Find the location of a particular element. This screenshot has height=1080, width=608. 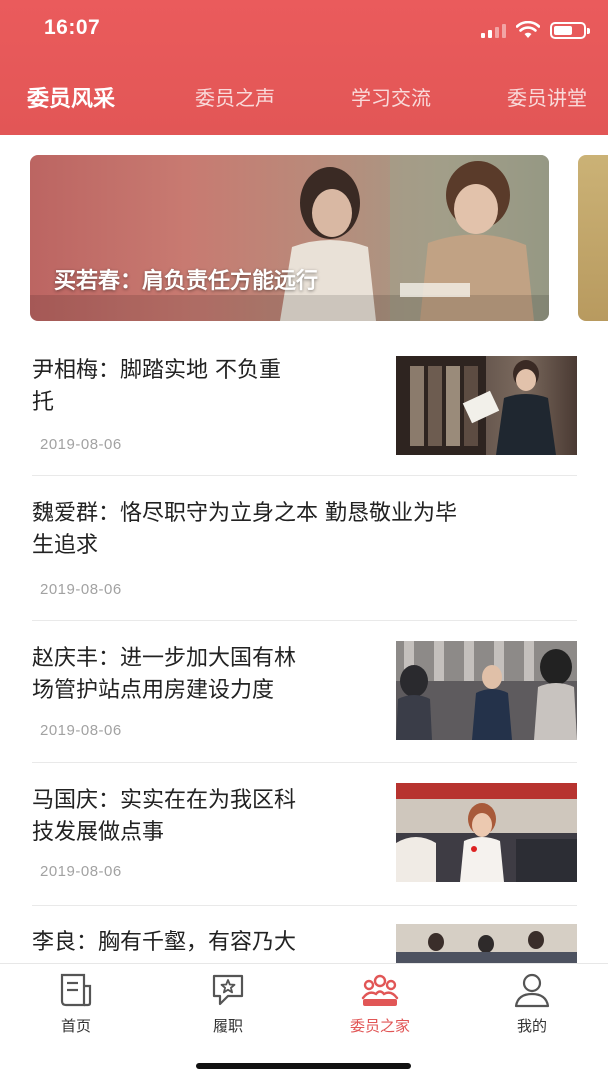

tab-label: 委员之家 is located at coordinates (379, 1026).